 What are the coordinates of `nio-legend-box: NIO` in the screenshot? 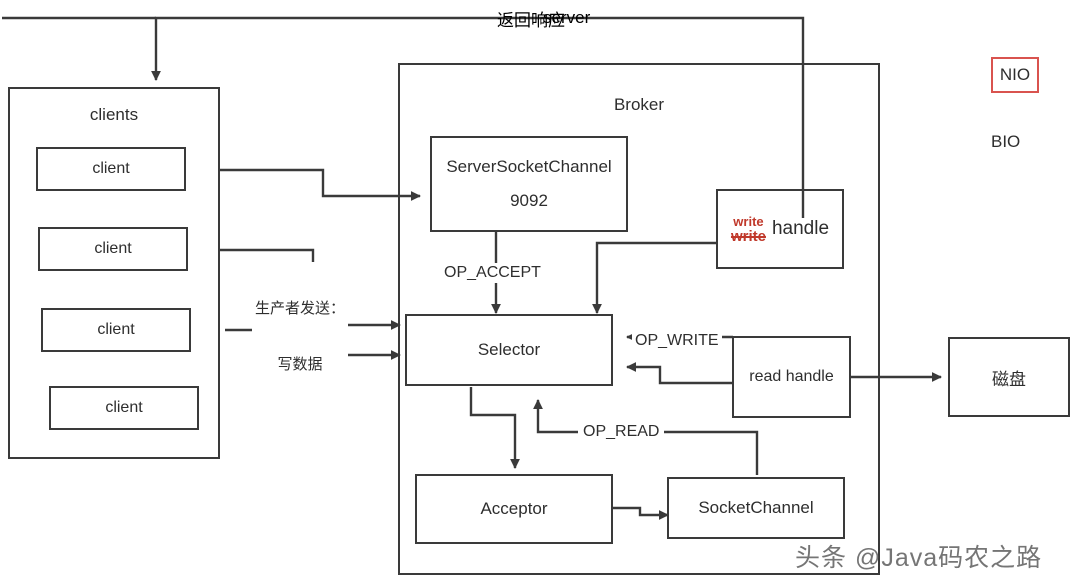 It's located at (1015, 75).